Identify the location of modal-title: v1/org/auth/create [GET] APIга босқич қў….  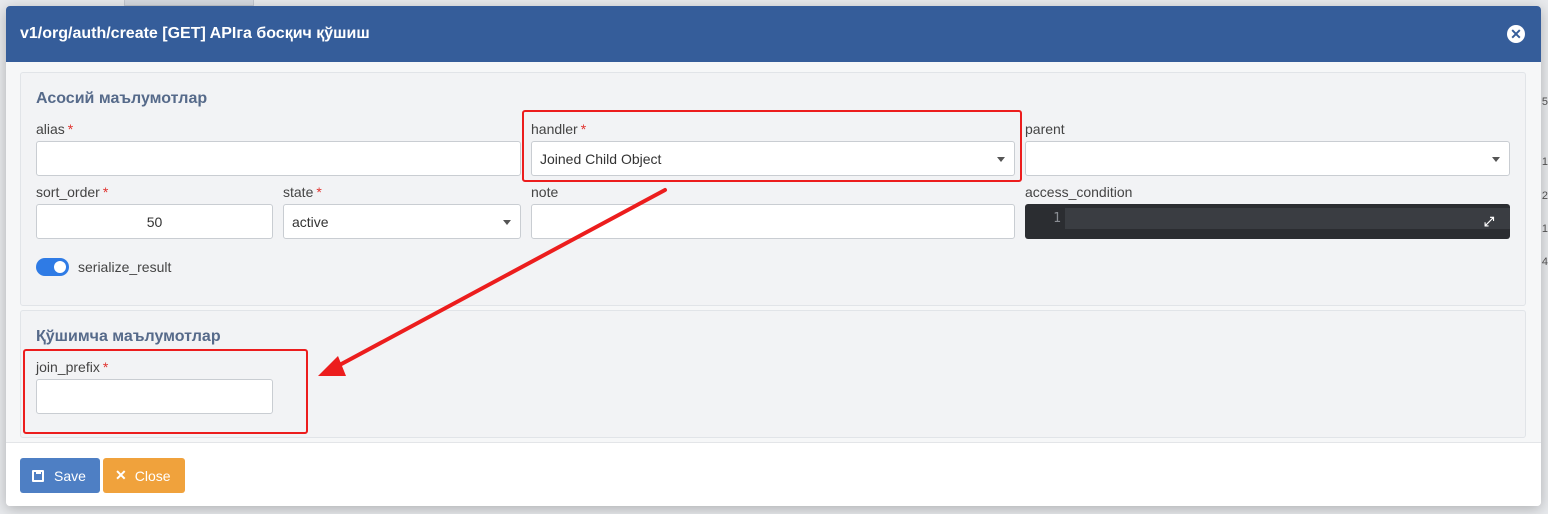
(195, 33).